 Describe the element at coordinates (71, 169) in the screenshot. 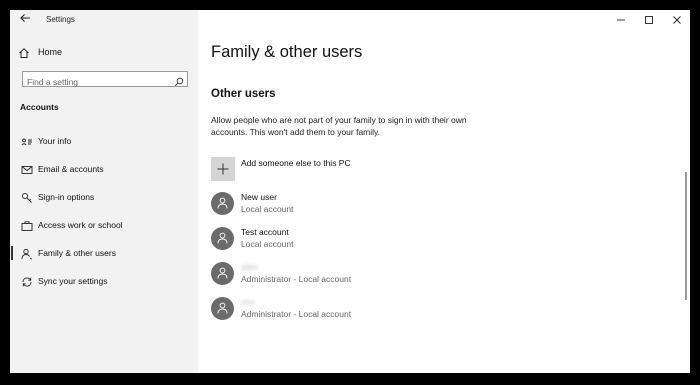

I see `sidebar-item-label: Email & accounts` at that location.